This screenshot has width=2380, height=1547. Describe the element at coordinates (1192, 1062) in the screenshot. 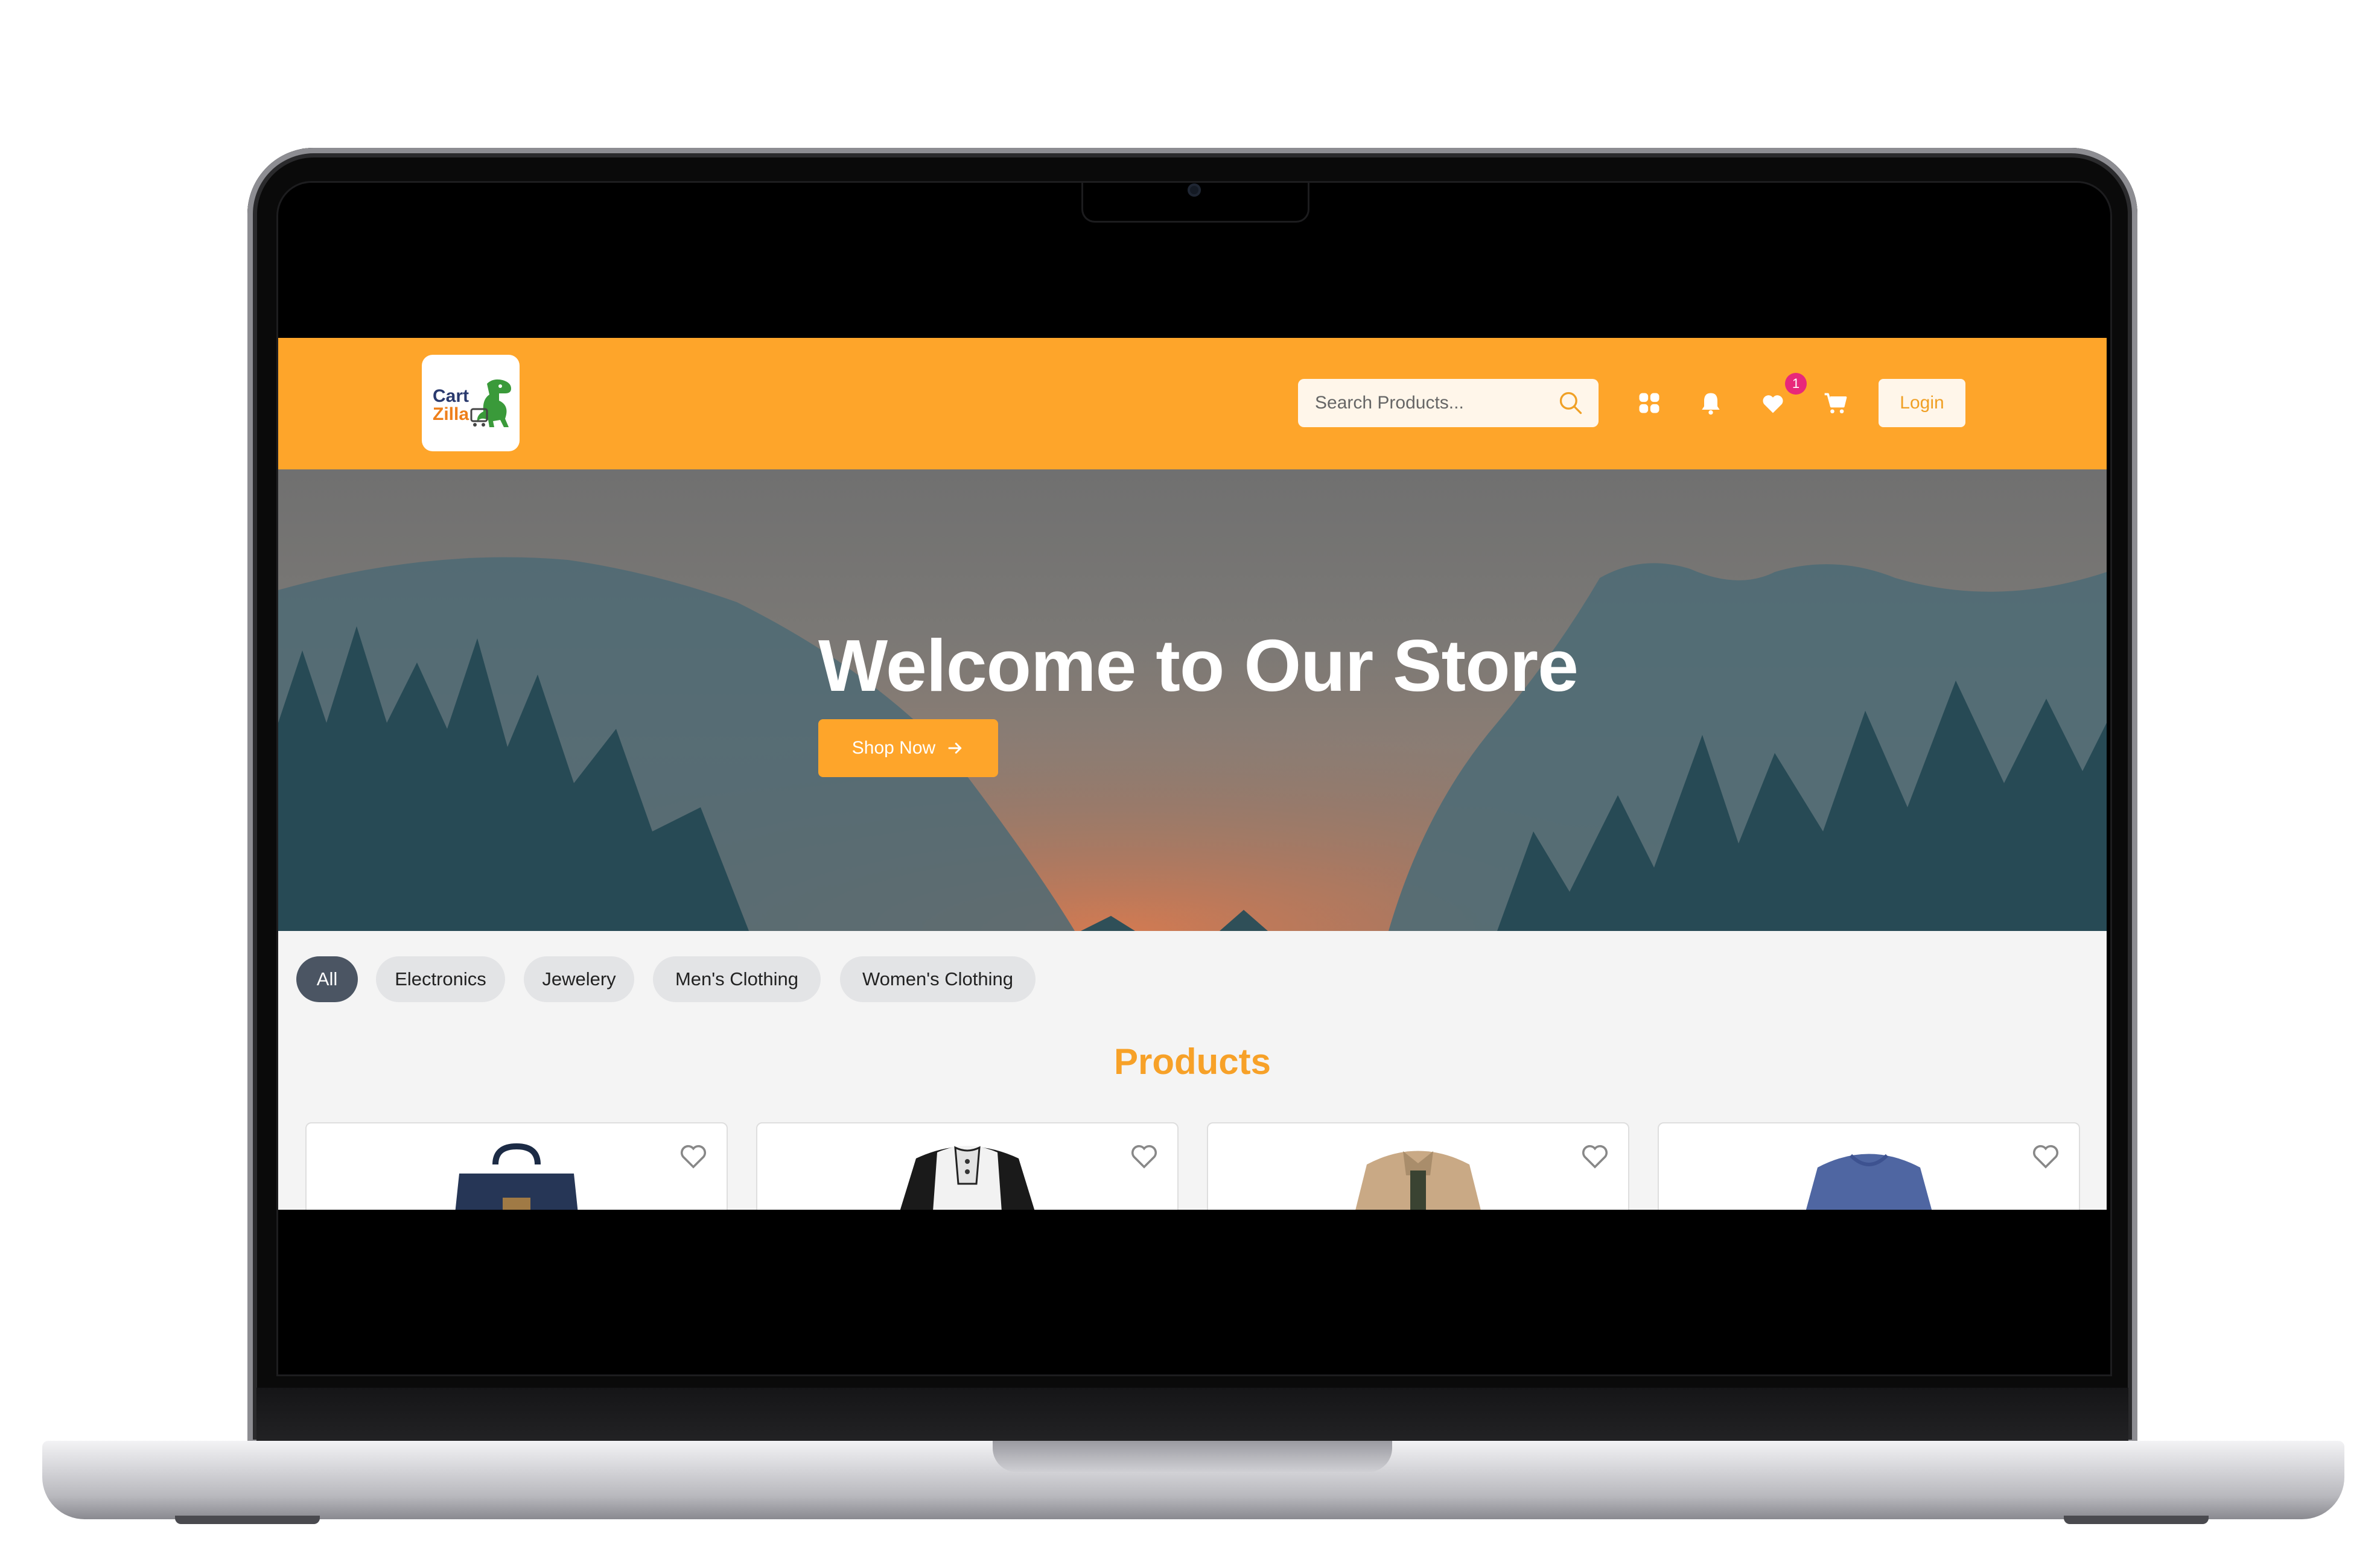

I see `products-heading: Products` at that location.